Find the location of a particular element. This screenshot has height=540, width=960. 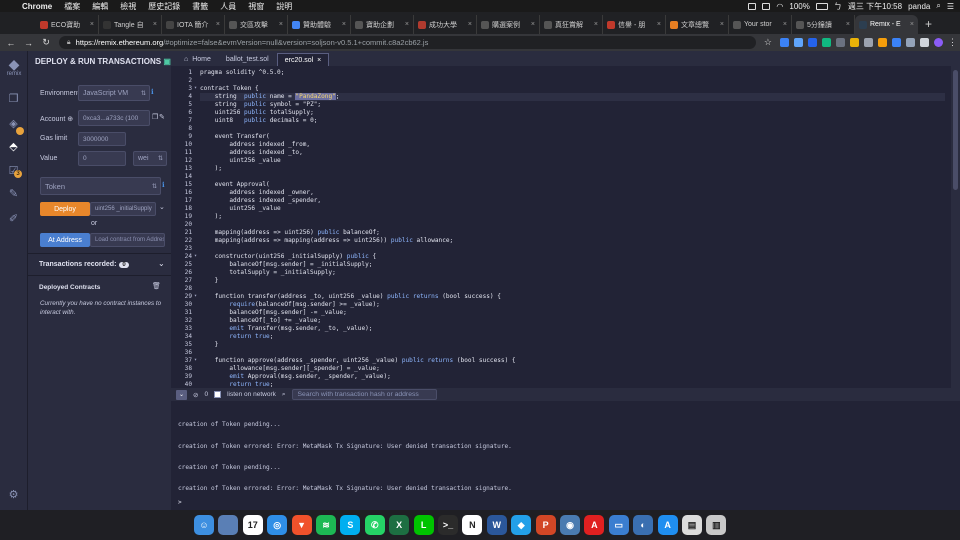

back-icon: ← is located at coordinates (11, 43).